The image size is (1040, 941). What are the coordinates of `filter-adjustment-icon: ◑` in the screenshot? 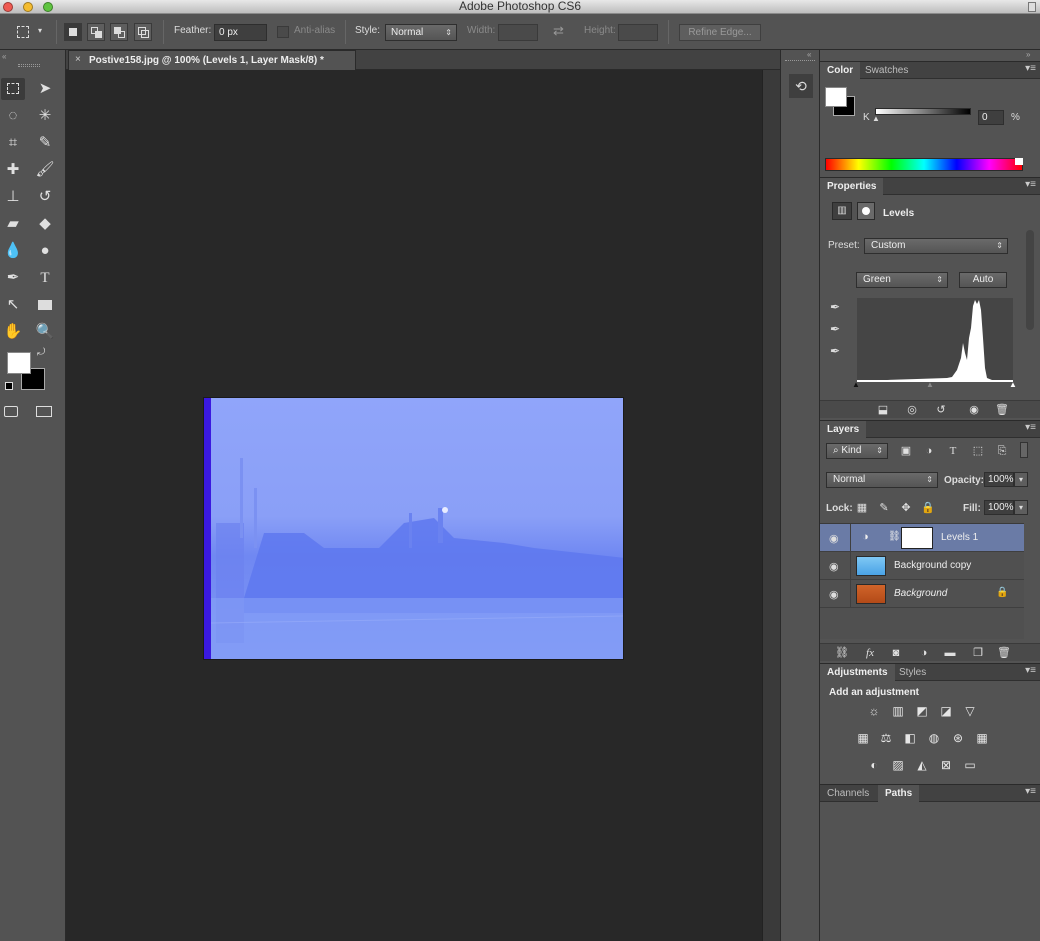 It's located at (929, 451).